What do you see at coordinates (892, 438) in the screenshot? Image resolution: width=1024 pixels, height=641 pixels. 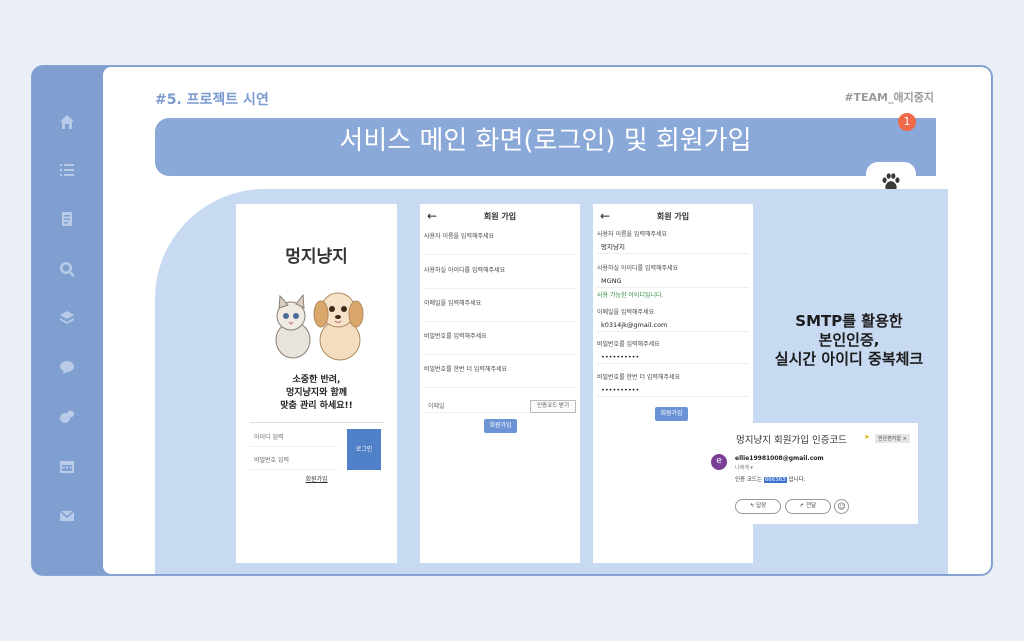 I see `inbox-label: 받은편지함 ×` at bounding box center [892, 438].